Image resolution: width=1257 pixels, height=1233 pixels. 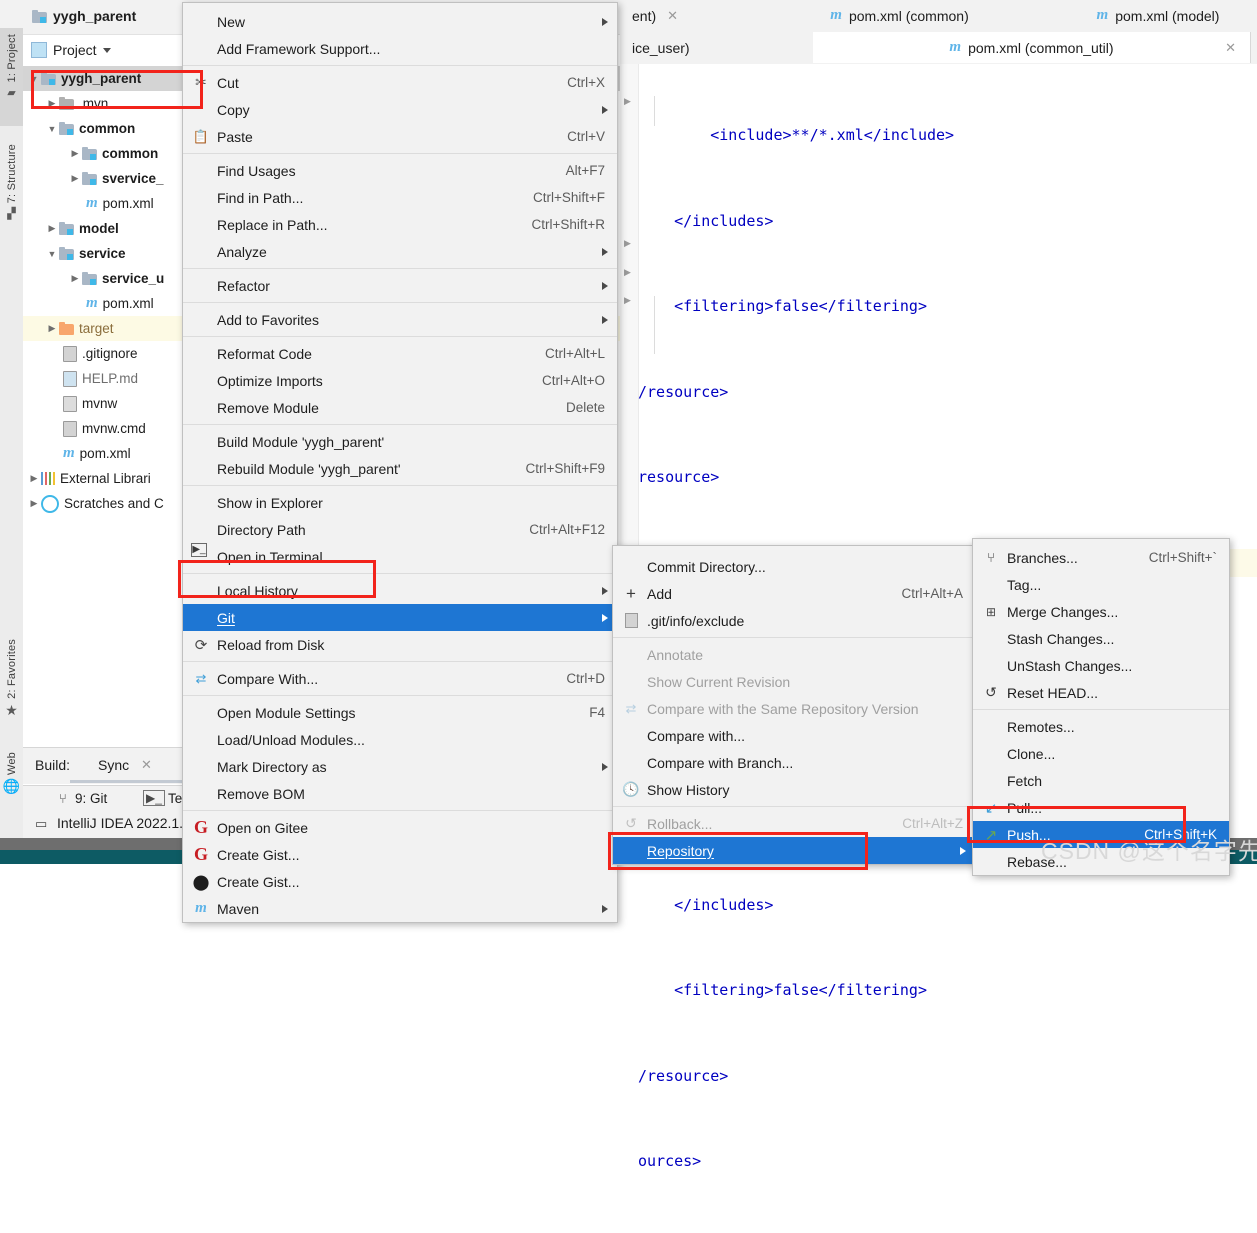 I want to click on cut-icon: ✂, so click(x=201, y=82).